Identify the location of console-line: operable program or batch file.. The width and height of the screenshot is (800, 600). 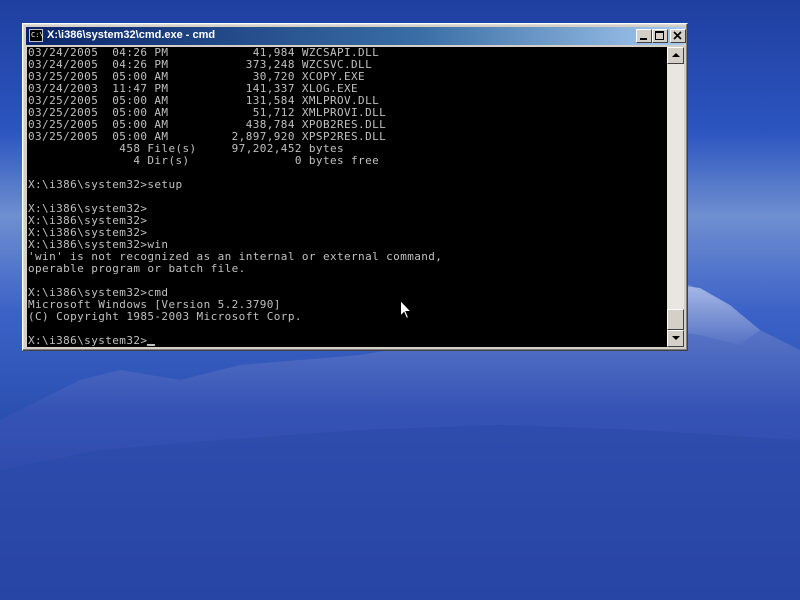
(137, 268).